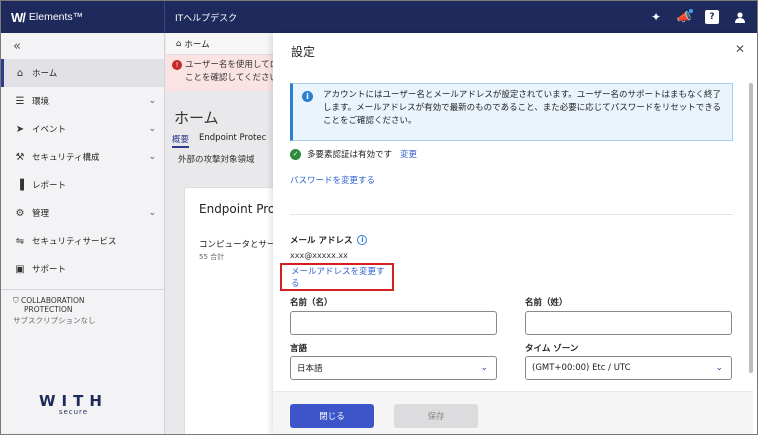 The height and width of the screenshot is (435, 758). What do you see at coordinates (48, 309) in the screenshot?
I see `collab-title-2: PROTECTION` at bounding box center [48, 309].